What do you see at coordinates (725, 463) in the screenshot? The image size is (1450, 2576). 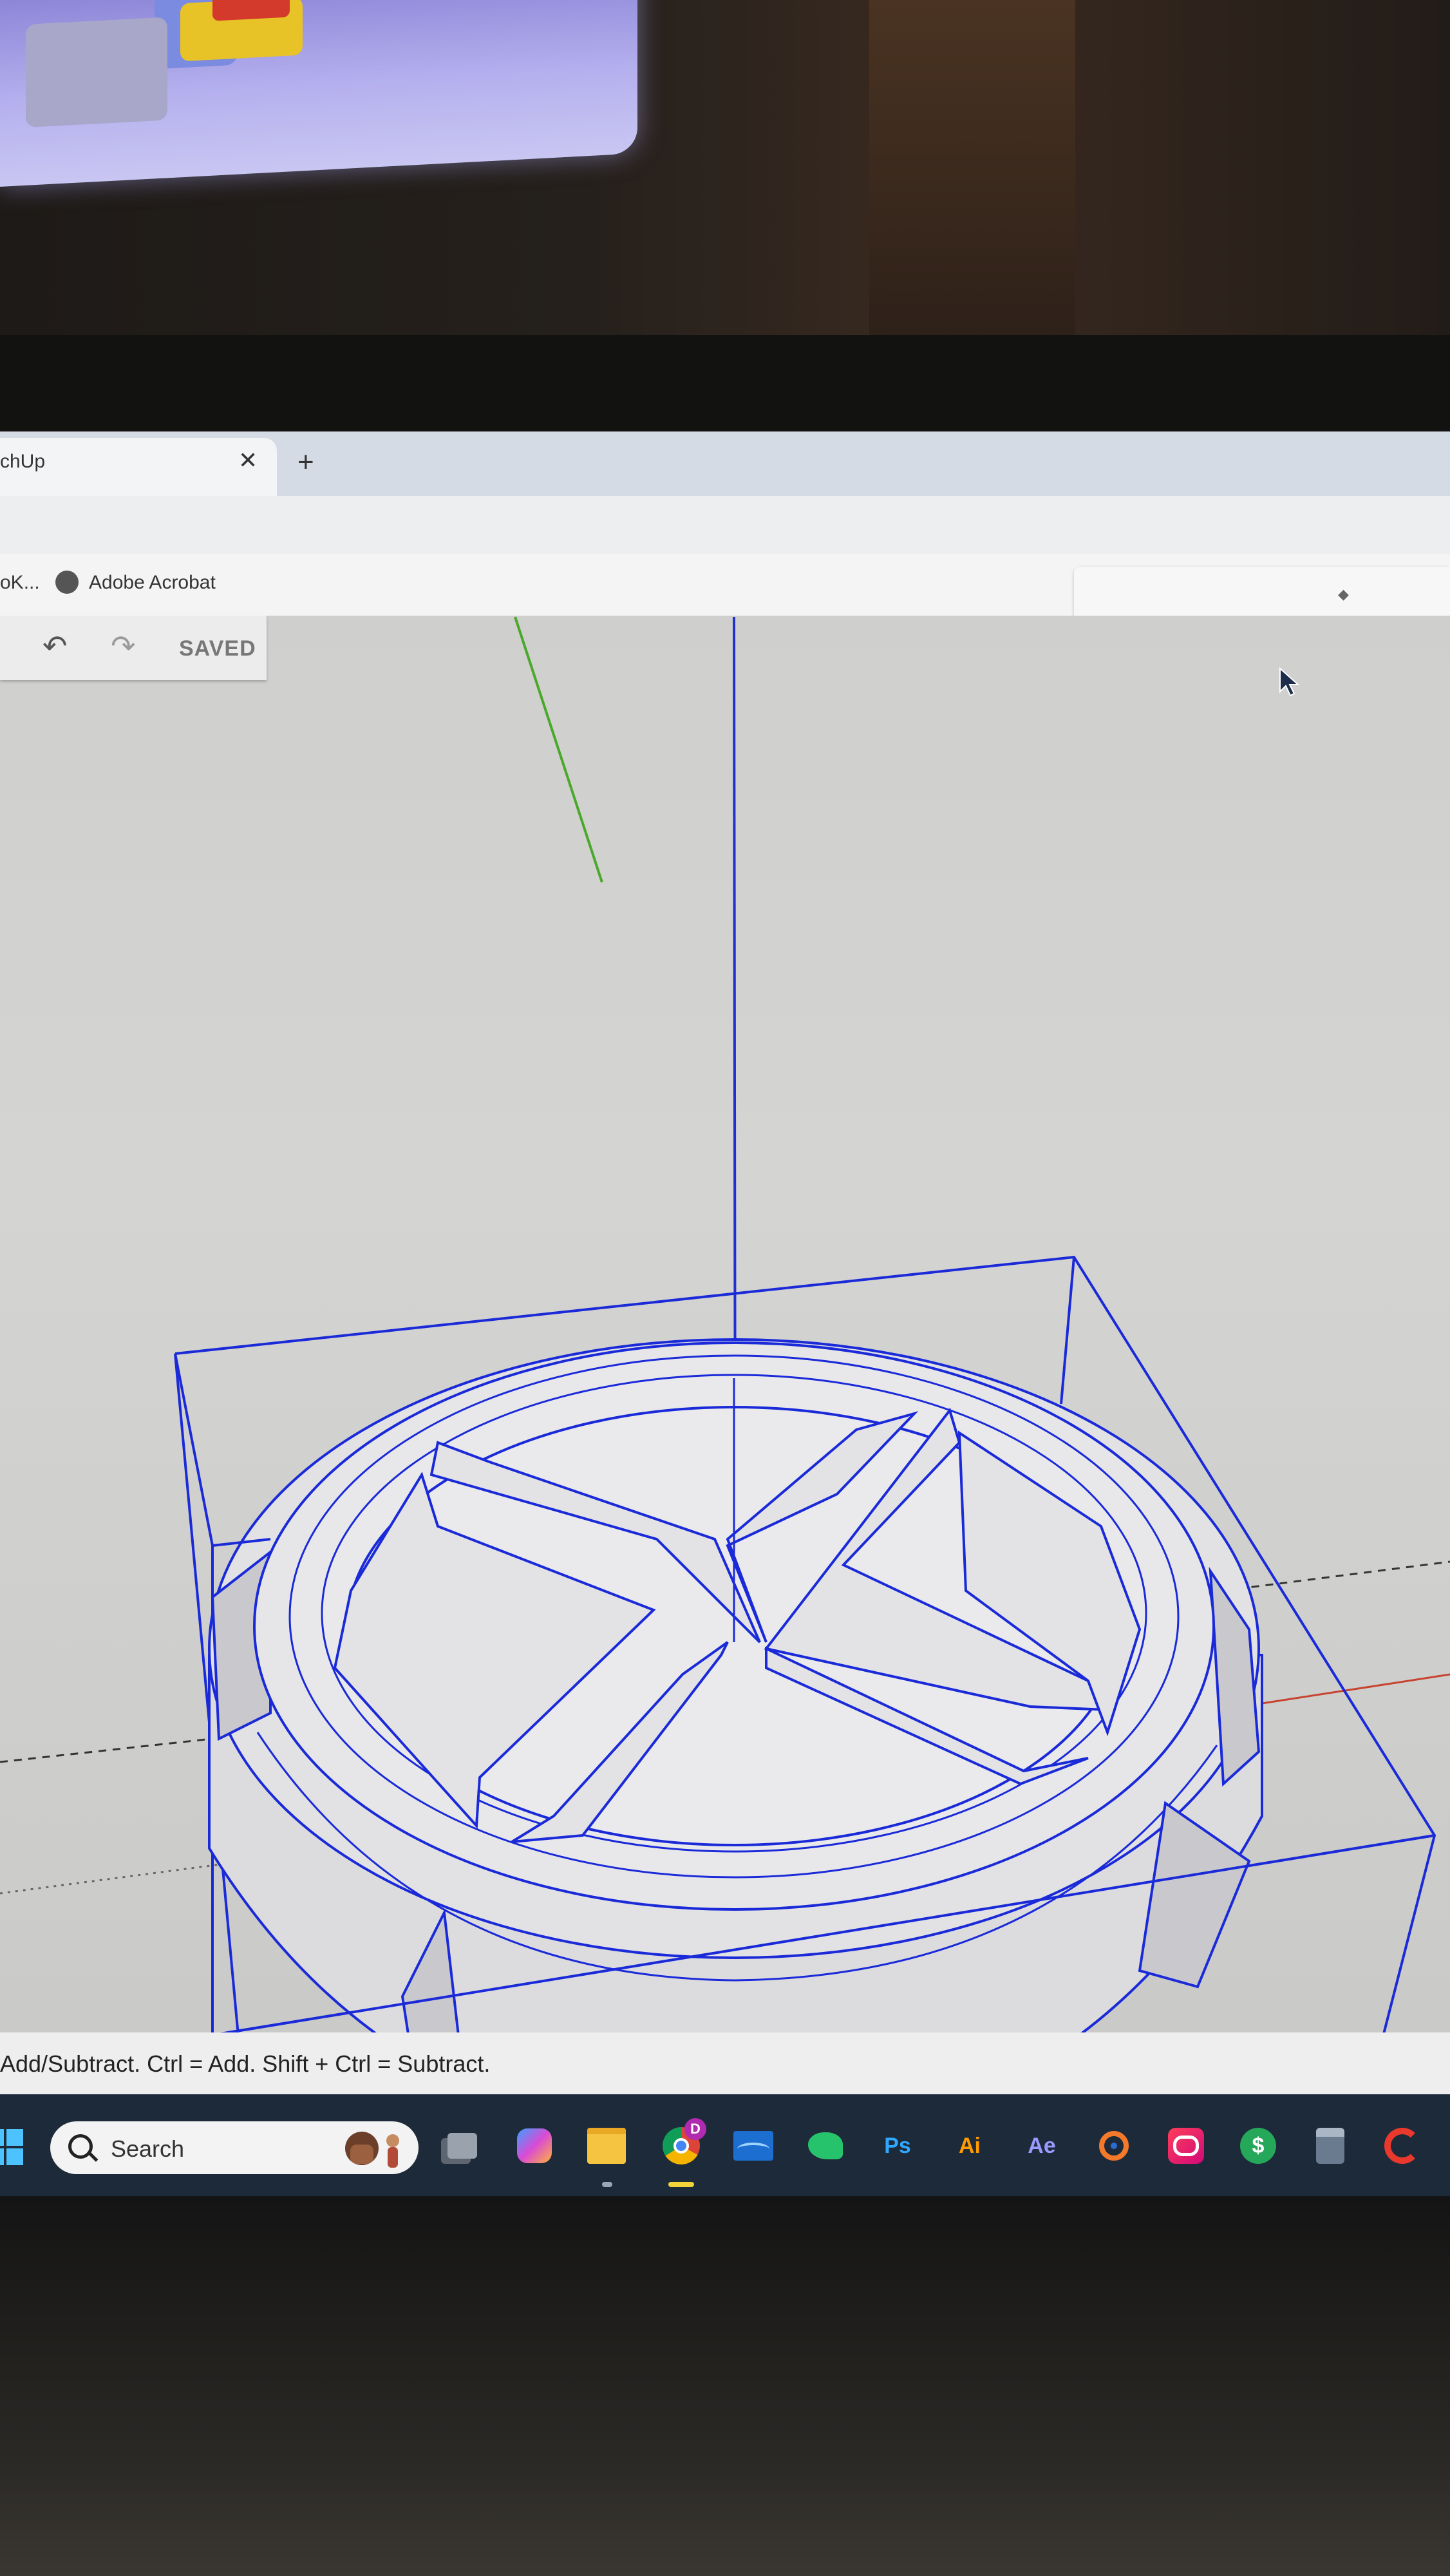 I see `browser-tab-bar: chUp ✕ +` at bounding box center [725, 463].